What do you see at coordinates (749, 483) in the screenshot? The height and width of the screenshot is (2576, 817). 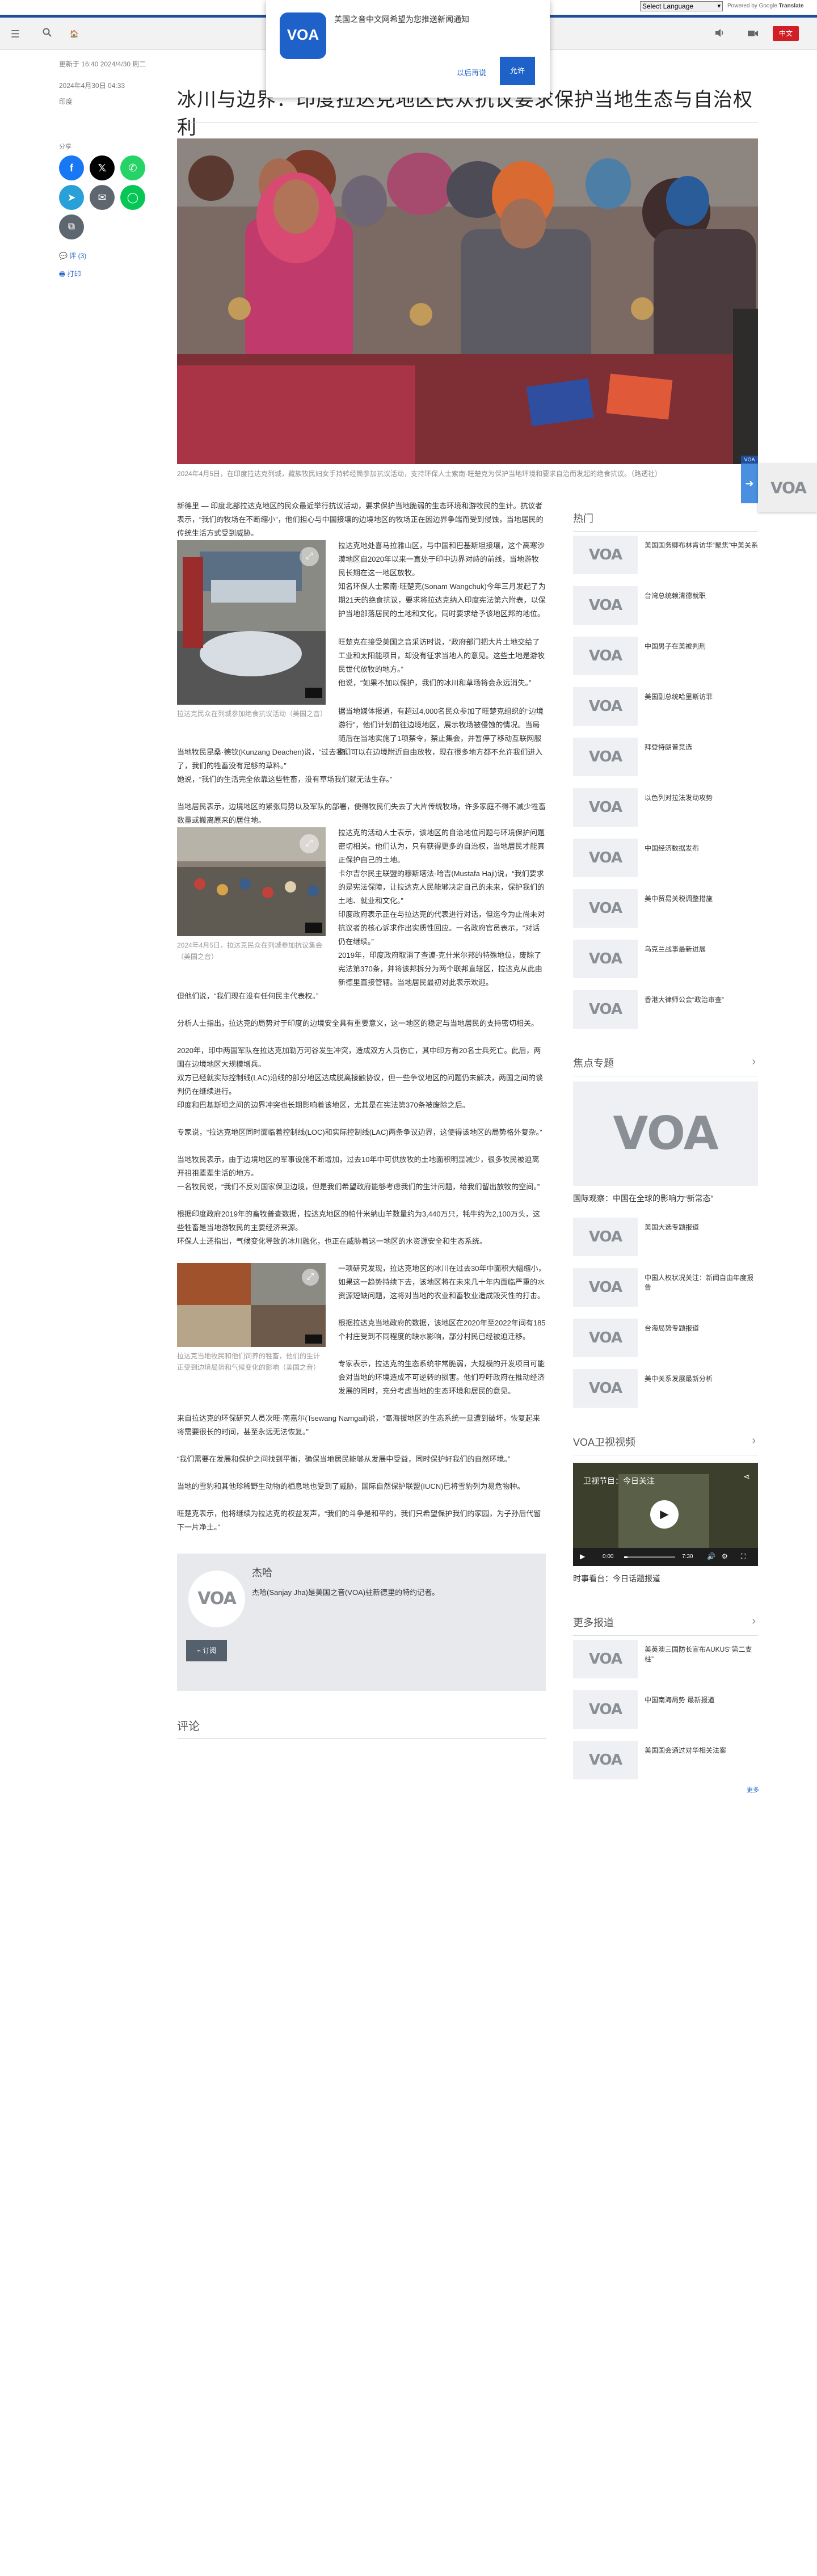 I see `arrow-right-icon: ➜` at bounding box center [749, 483].